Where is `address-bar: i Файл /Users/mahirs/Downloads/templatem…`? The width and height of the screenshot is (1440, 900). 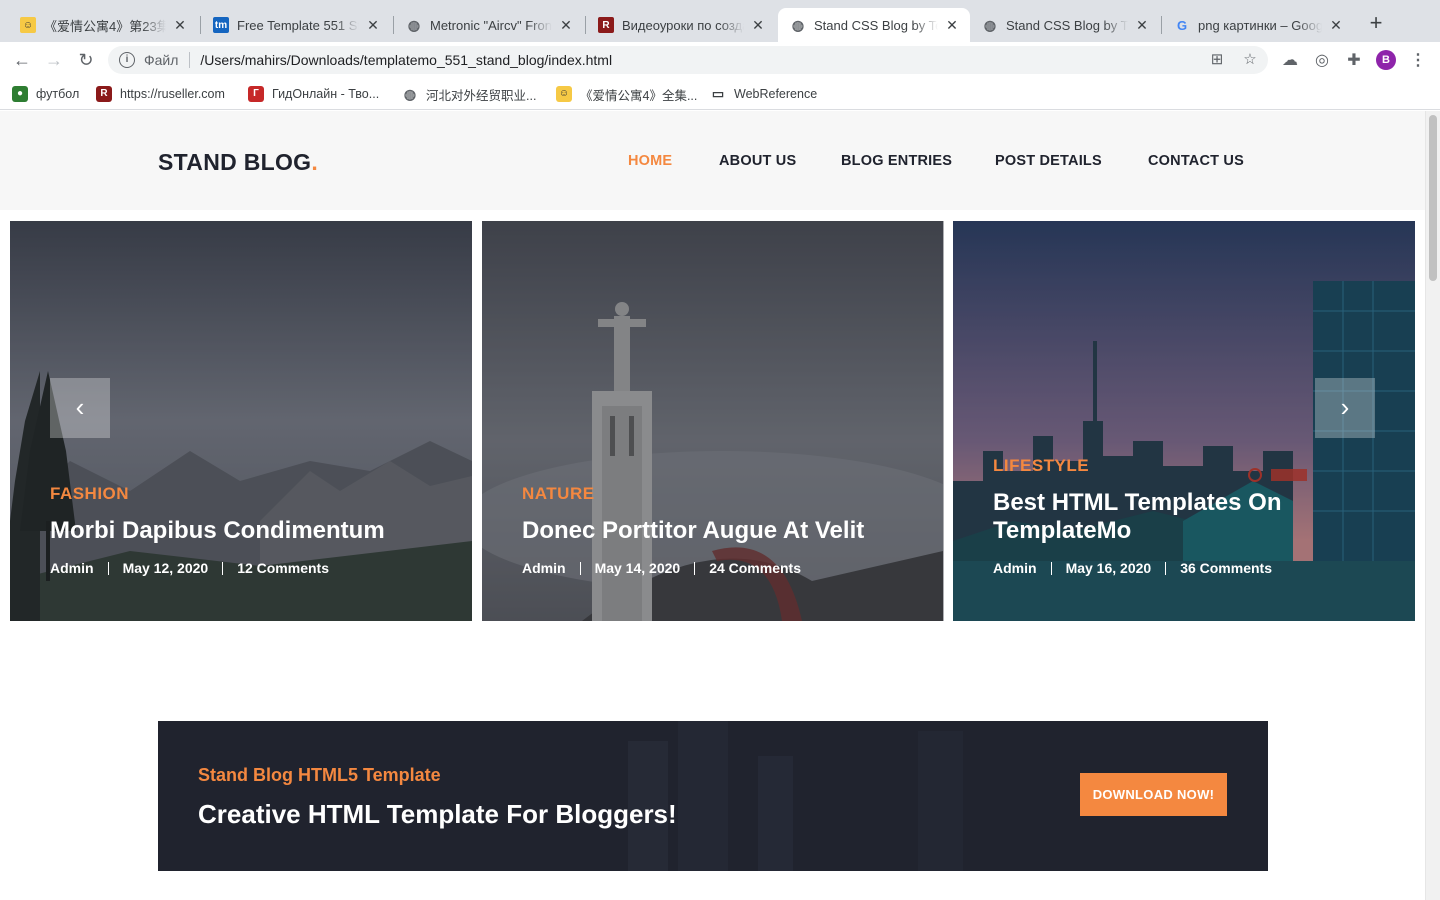 address-bar: i Файл /Users/mahirs/Downloads/templatem… is located at coordinates (688, 60).